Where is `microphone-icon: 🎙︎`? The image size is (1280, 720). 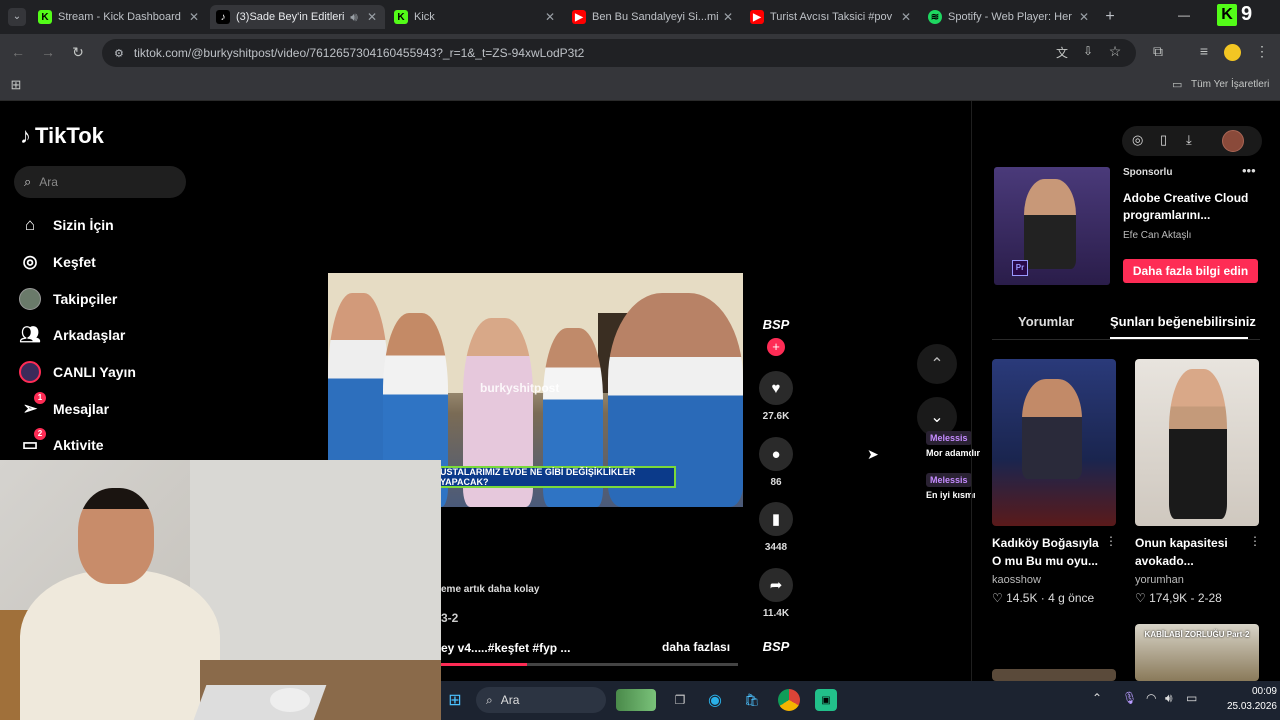 microphone-icon: 🎙︎ is located at coordinates (1129, 698).